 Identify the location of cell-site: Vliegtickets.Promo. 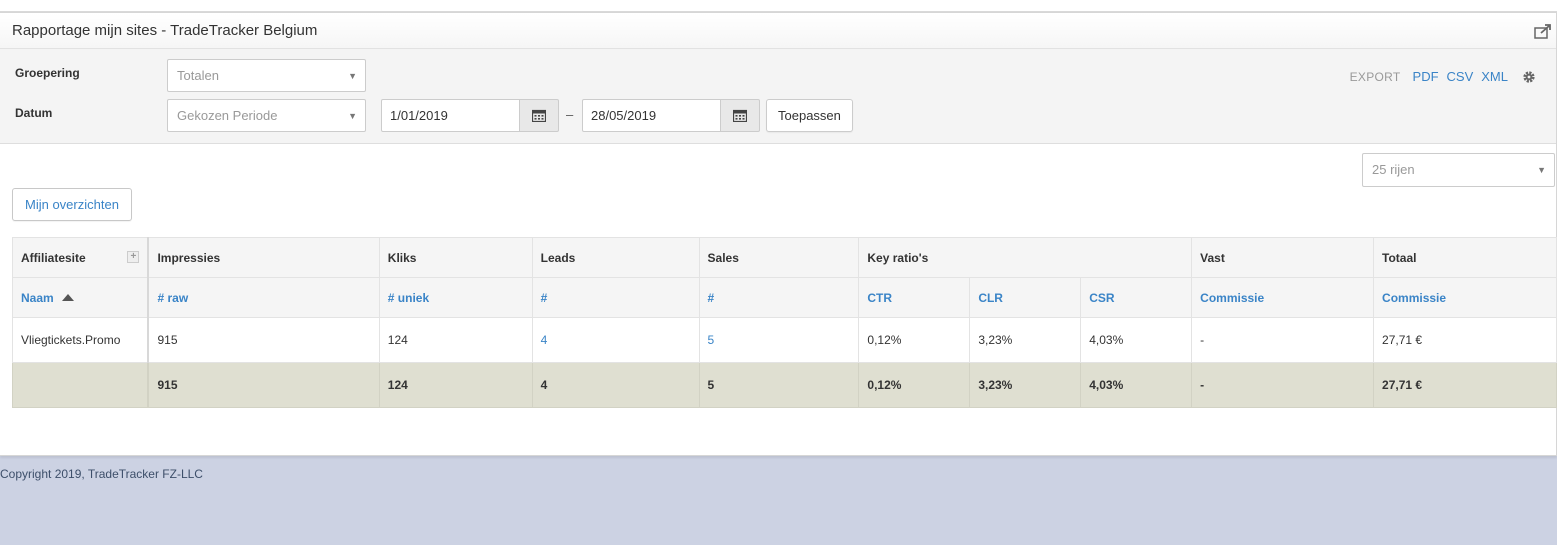
(81, 340).